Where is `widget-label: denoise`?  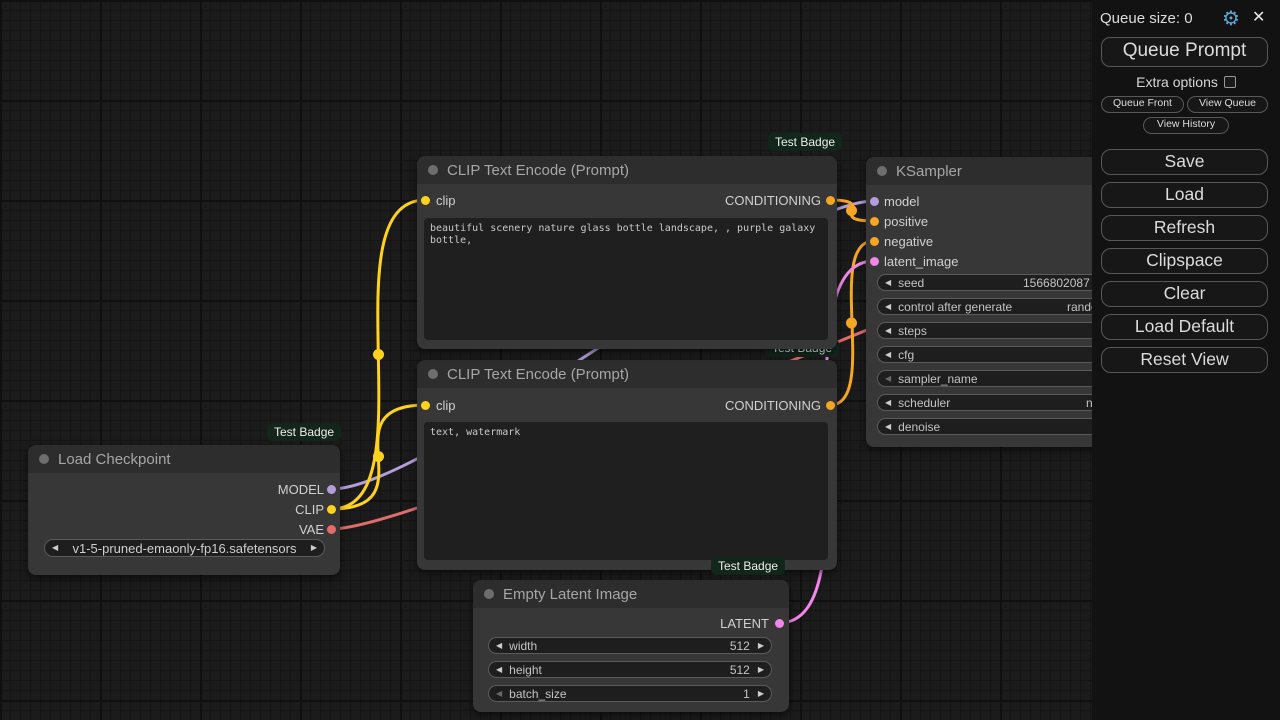 widget-label: denoise is located at coordinates (919, 426).